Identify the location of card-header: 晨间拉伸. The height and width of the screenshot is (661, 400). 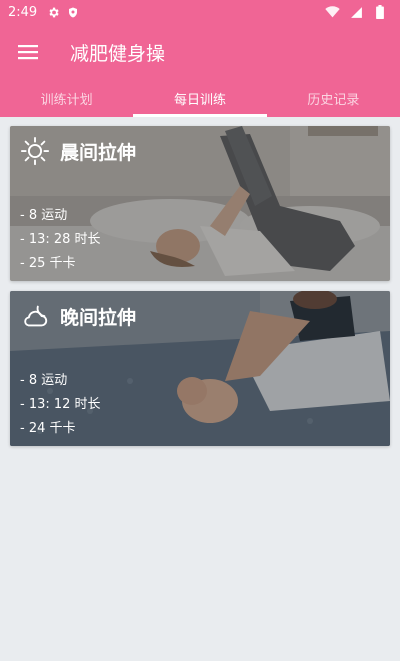
(78, 151).